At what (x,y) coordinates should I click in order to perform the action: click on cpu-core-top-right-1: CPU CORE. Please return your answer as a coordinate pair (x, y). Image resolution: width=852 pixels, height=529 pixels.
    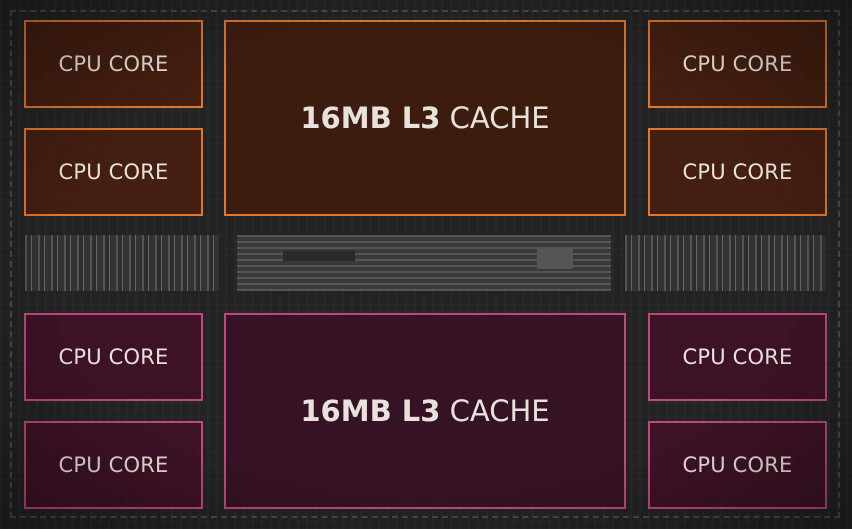
    Looking at the image, I should click on (737, 64).